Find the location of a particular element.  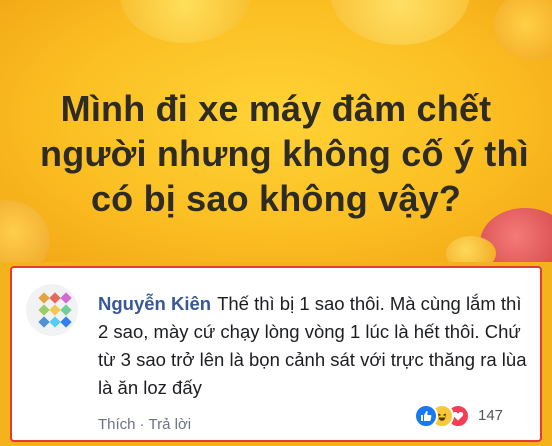

question-line: người nhưng không cố ý thì is located at coordinates (284, 153).